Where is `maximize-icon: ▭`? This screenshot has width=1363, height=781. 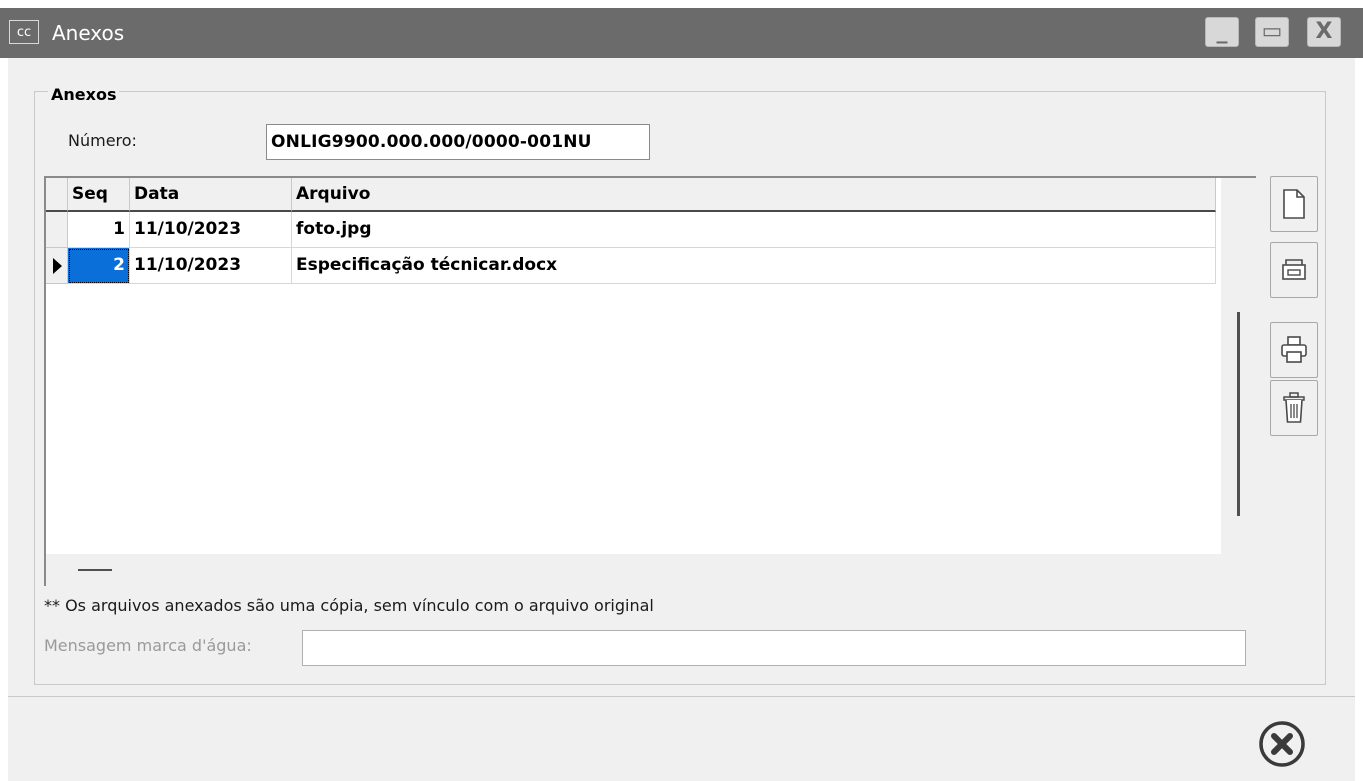
maximize-icon: ▭ is located at coordinates (1272, 31).